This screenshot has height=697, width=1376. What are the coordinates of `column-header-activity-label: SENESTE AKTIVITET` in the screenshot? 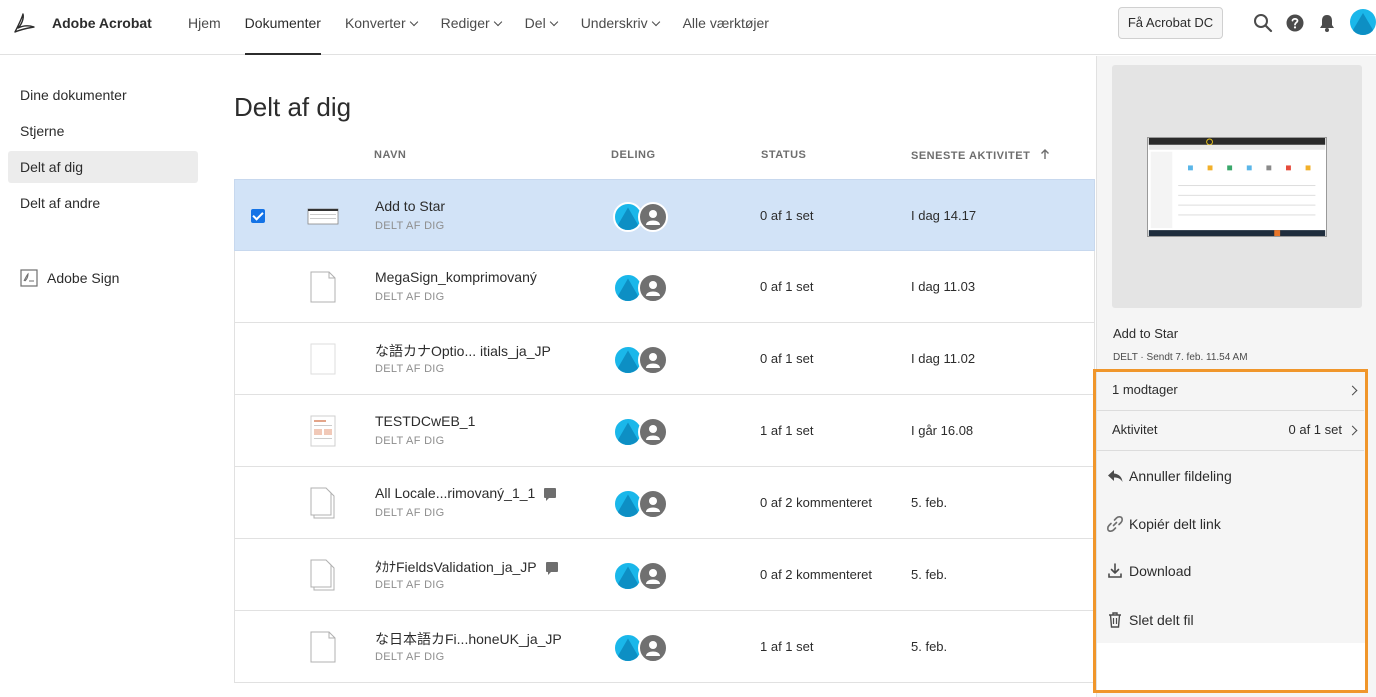 It's located at (971, 156).